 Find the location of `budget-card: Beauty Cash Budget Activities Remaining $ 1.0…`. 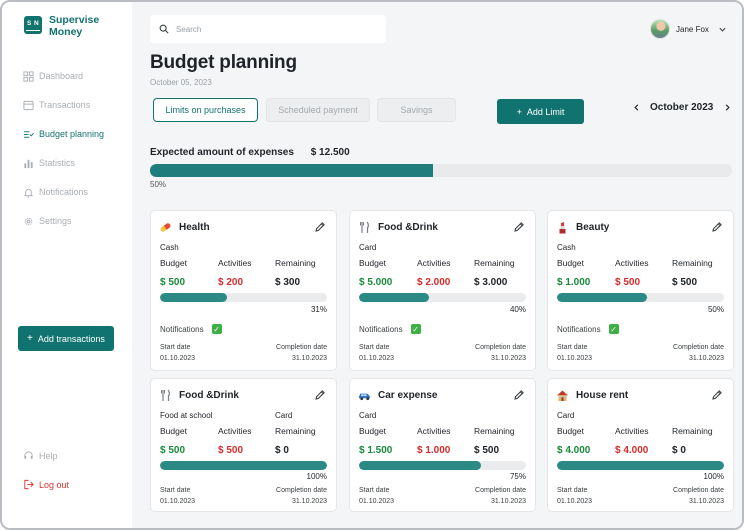

budget-card: Beauty Cash Budget Activities Remaining $ 1.0… is located at coordinates (640, 290).